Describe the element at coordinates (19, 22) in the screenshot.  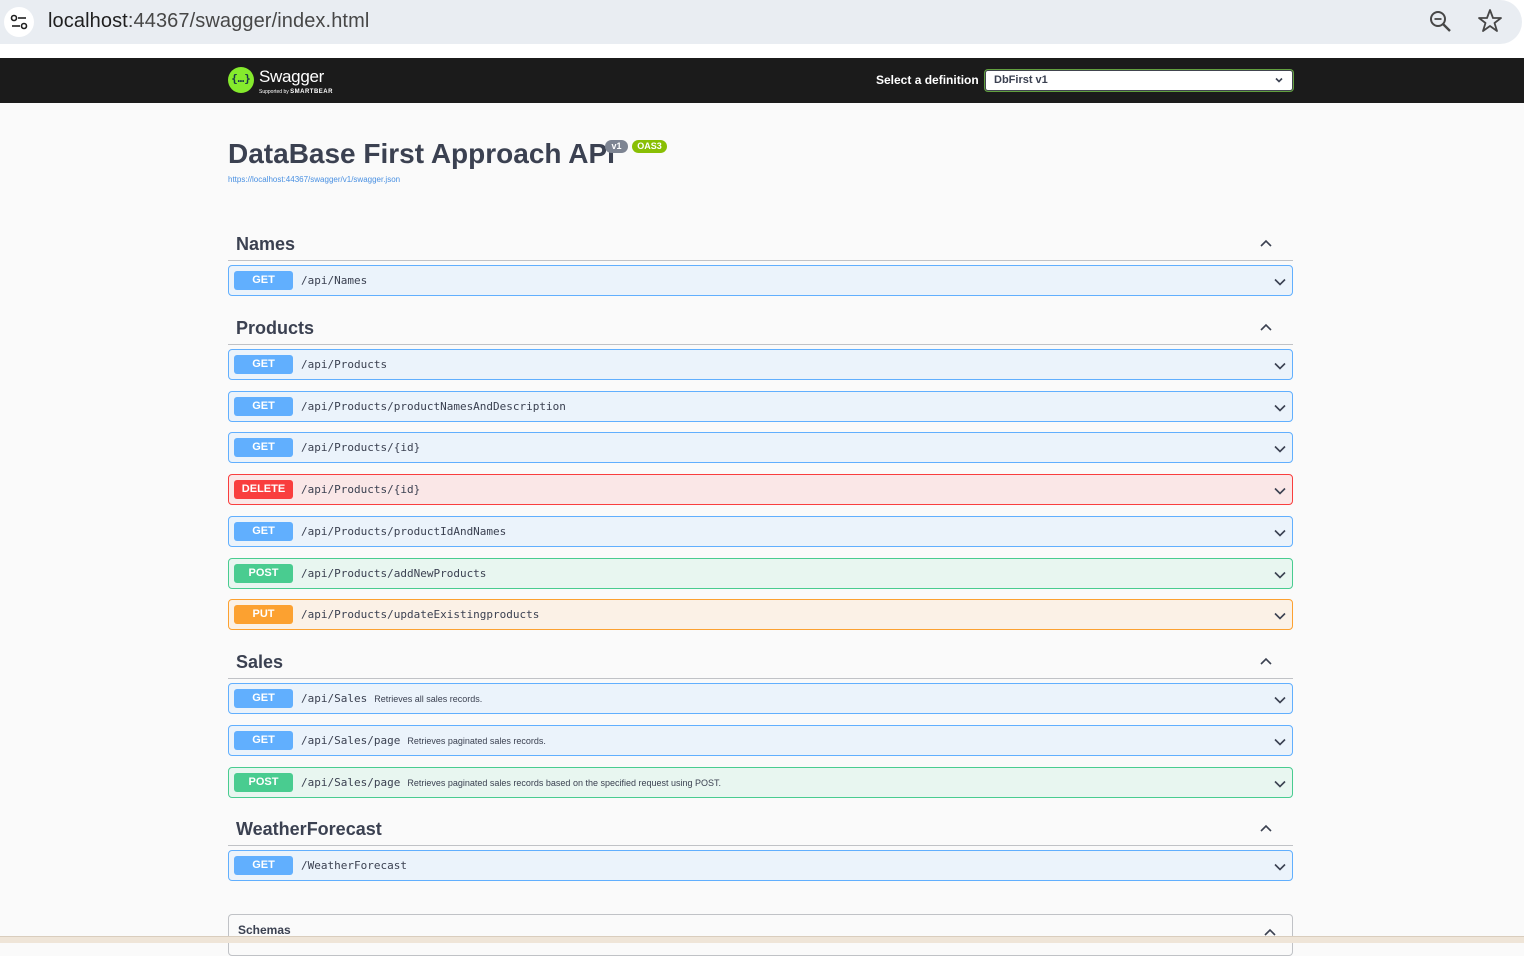
I see `site-info-icon` at that location.